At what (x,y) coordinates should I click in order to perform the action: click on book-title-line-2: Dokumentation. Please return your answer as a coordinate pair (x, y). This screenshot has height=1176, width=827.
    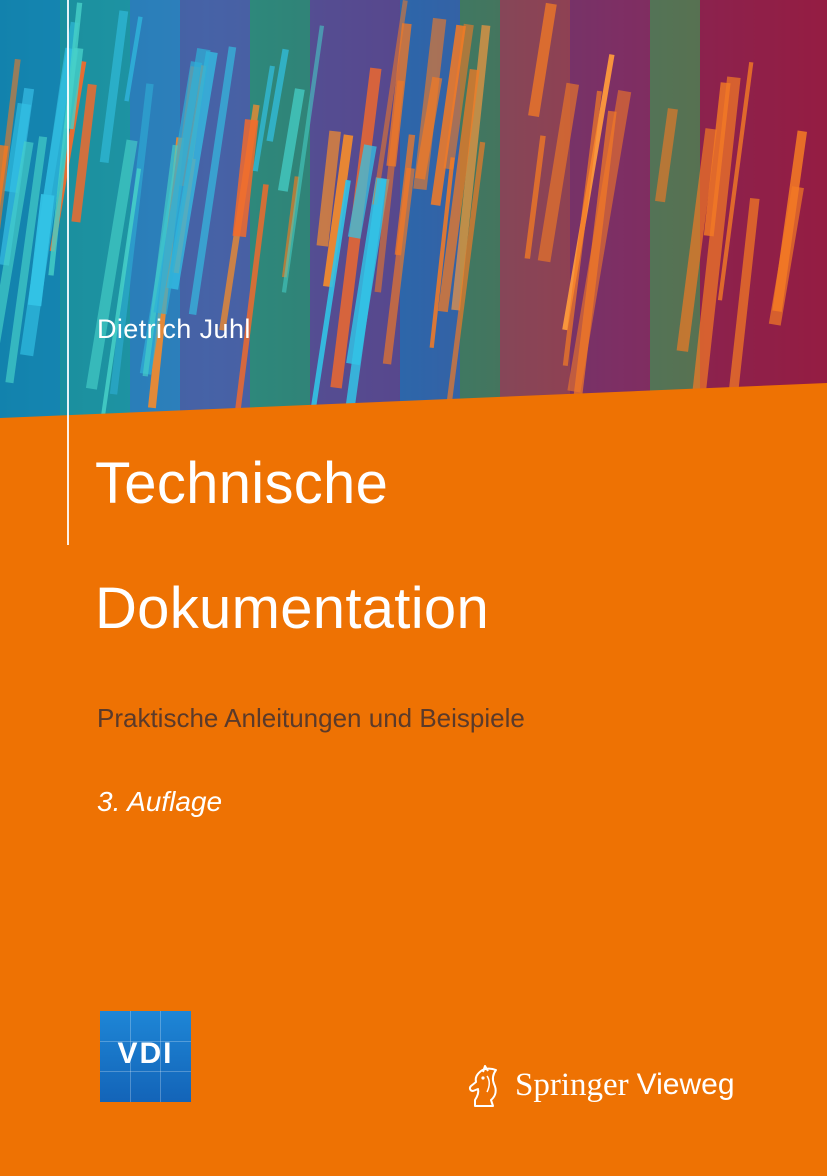
    Looking at the image, I should click on (292, 608).